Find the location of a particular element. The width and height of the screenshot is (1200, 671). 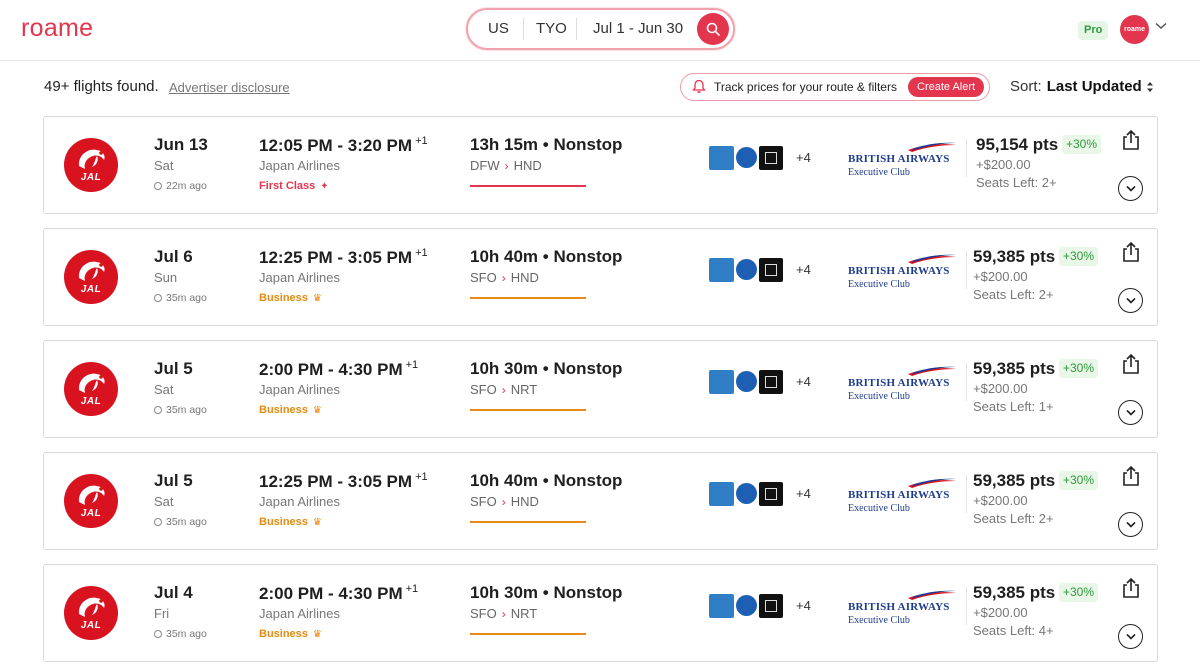

search-bar: US TYO Jul 1 - Jun 30 is located at coordinates (600, 29).